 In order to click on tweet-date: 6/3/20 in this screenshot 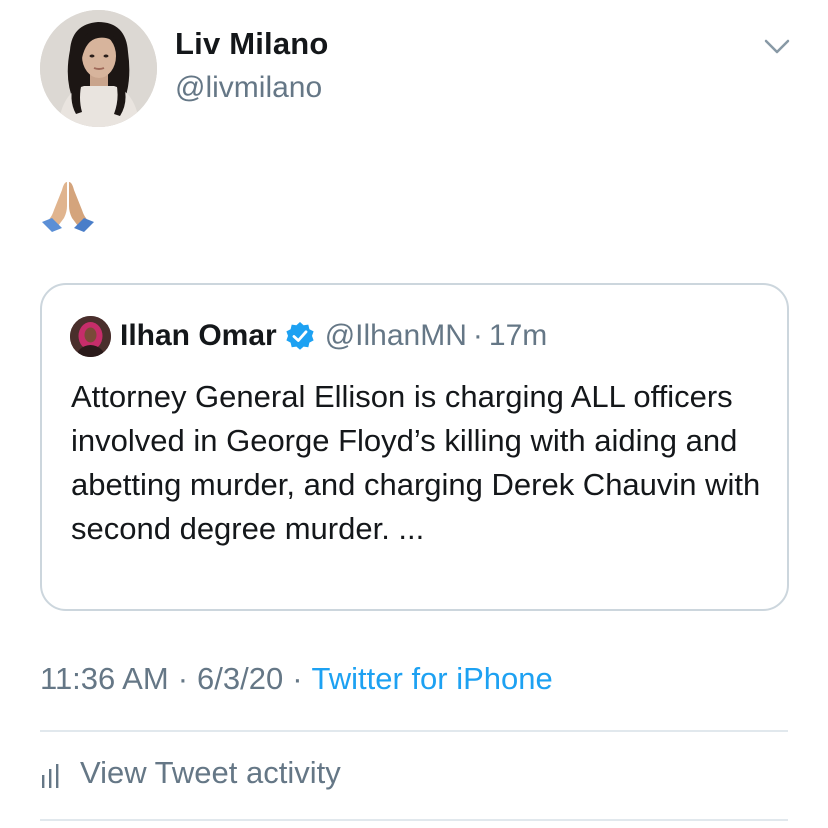, I will do `click(240, 678)`.